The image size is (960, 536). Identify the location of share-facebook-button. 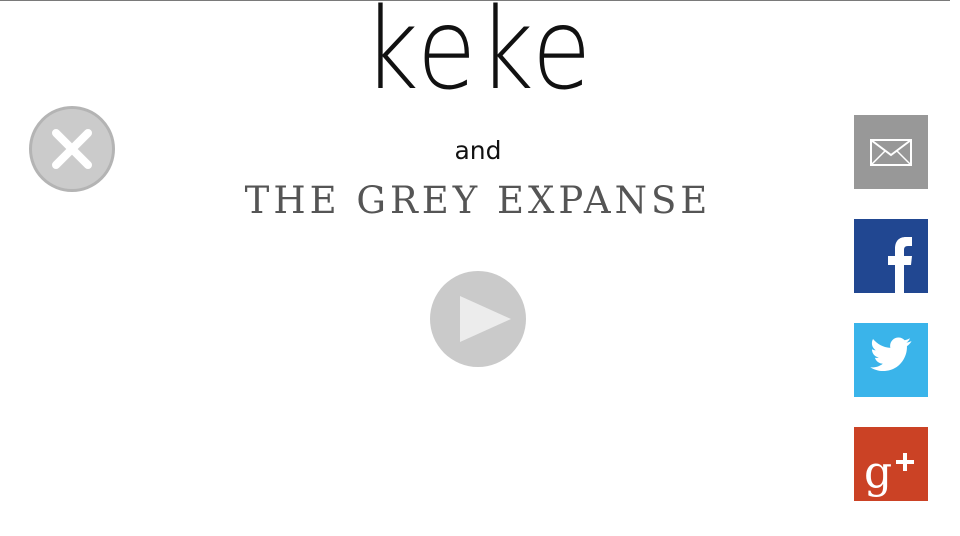
(891, 256).